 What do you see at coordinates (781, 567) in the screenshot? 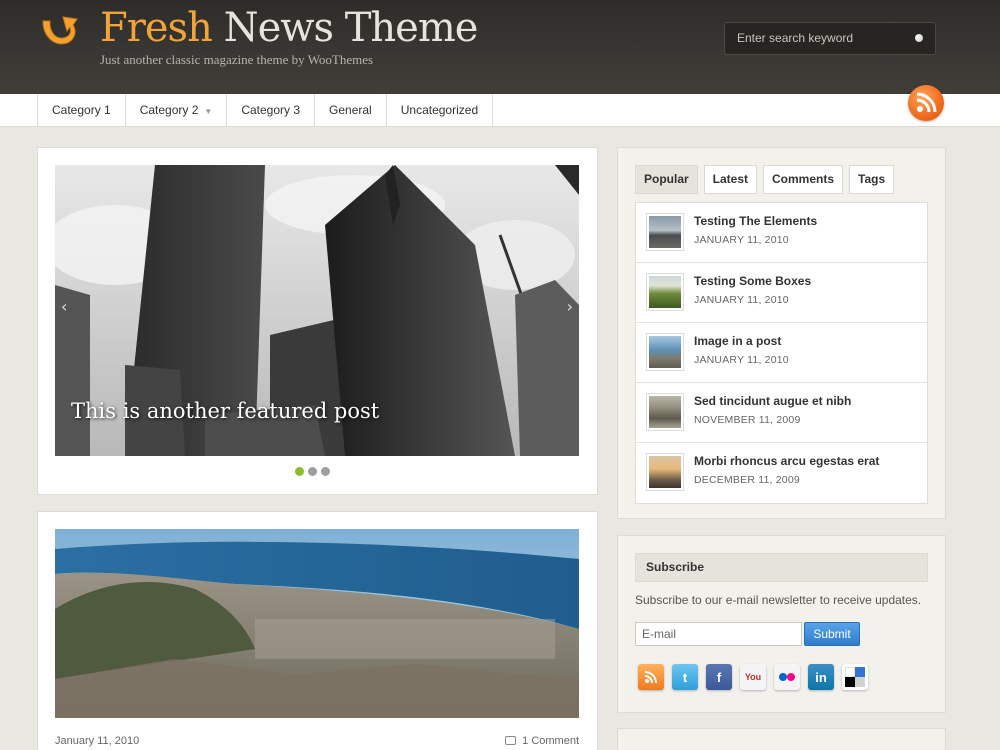
I see `subscribe-heading: Subscribe` at bounding box center [781, 567].